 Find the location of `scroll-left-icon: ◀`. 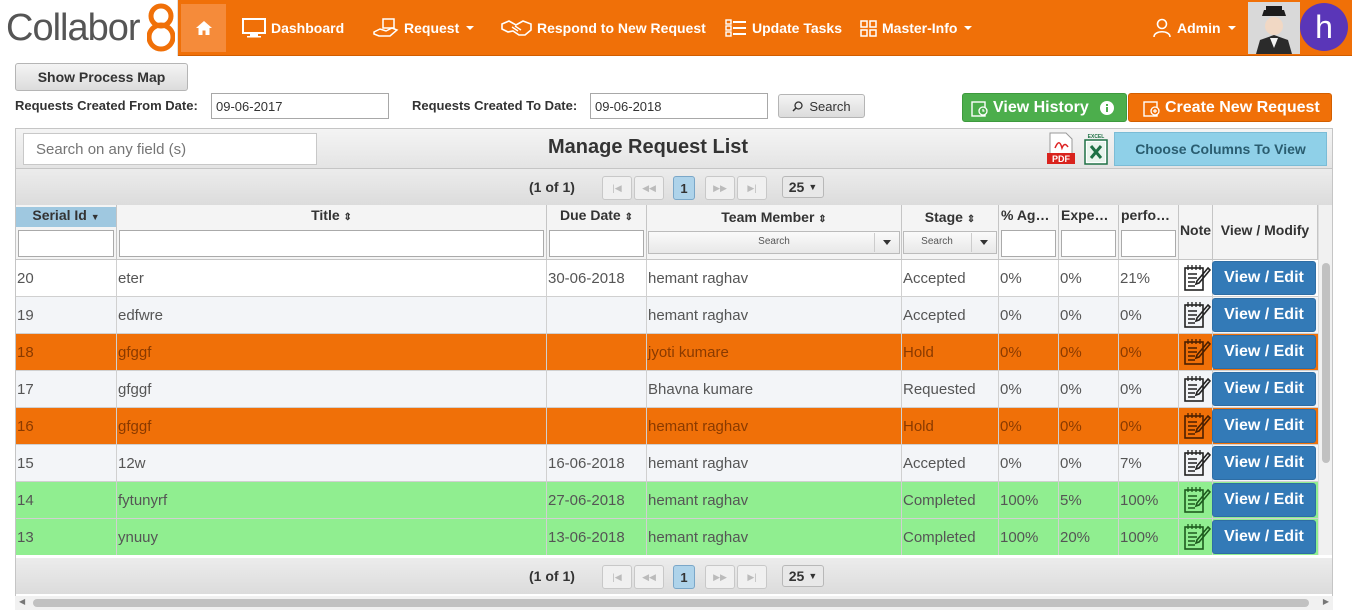

scroll-left-icon: ◀ is located at coordinates (22, 601).